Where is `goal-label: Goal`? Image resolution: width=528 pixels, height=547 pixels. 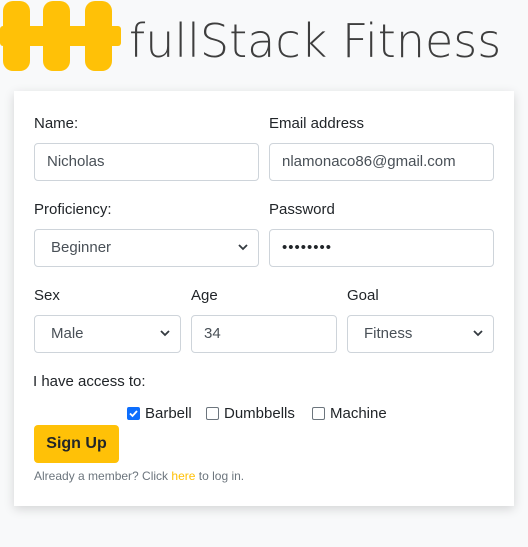
goal-label: Goal is located at coordinates (363, 295).